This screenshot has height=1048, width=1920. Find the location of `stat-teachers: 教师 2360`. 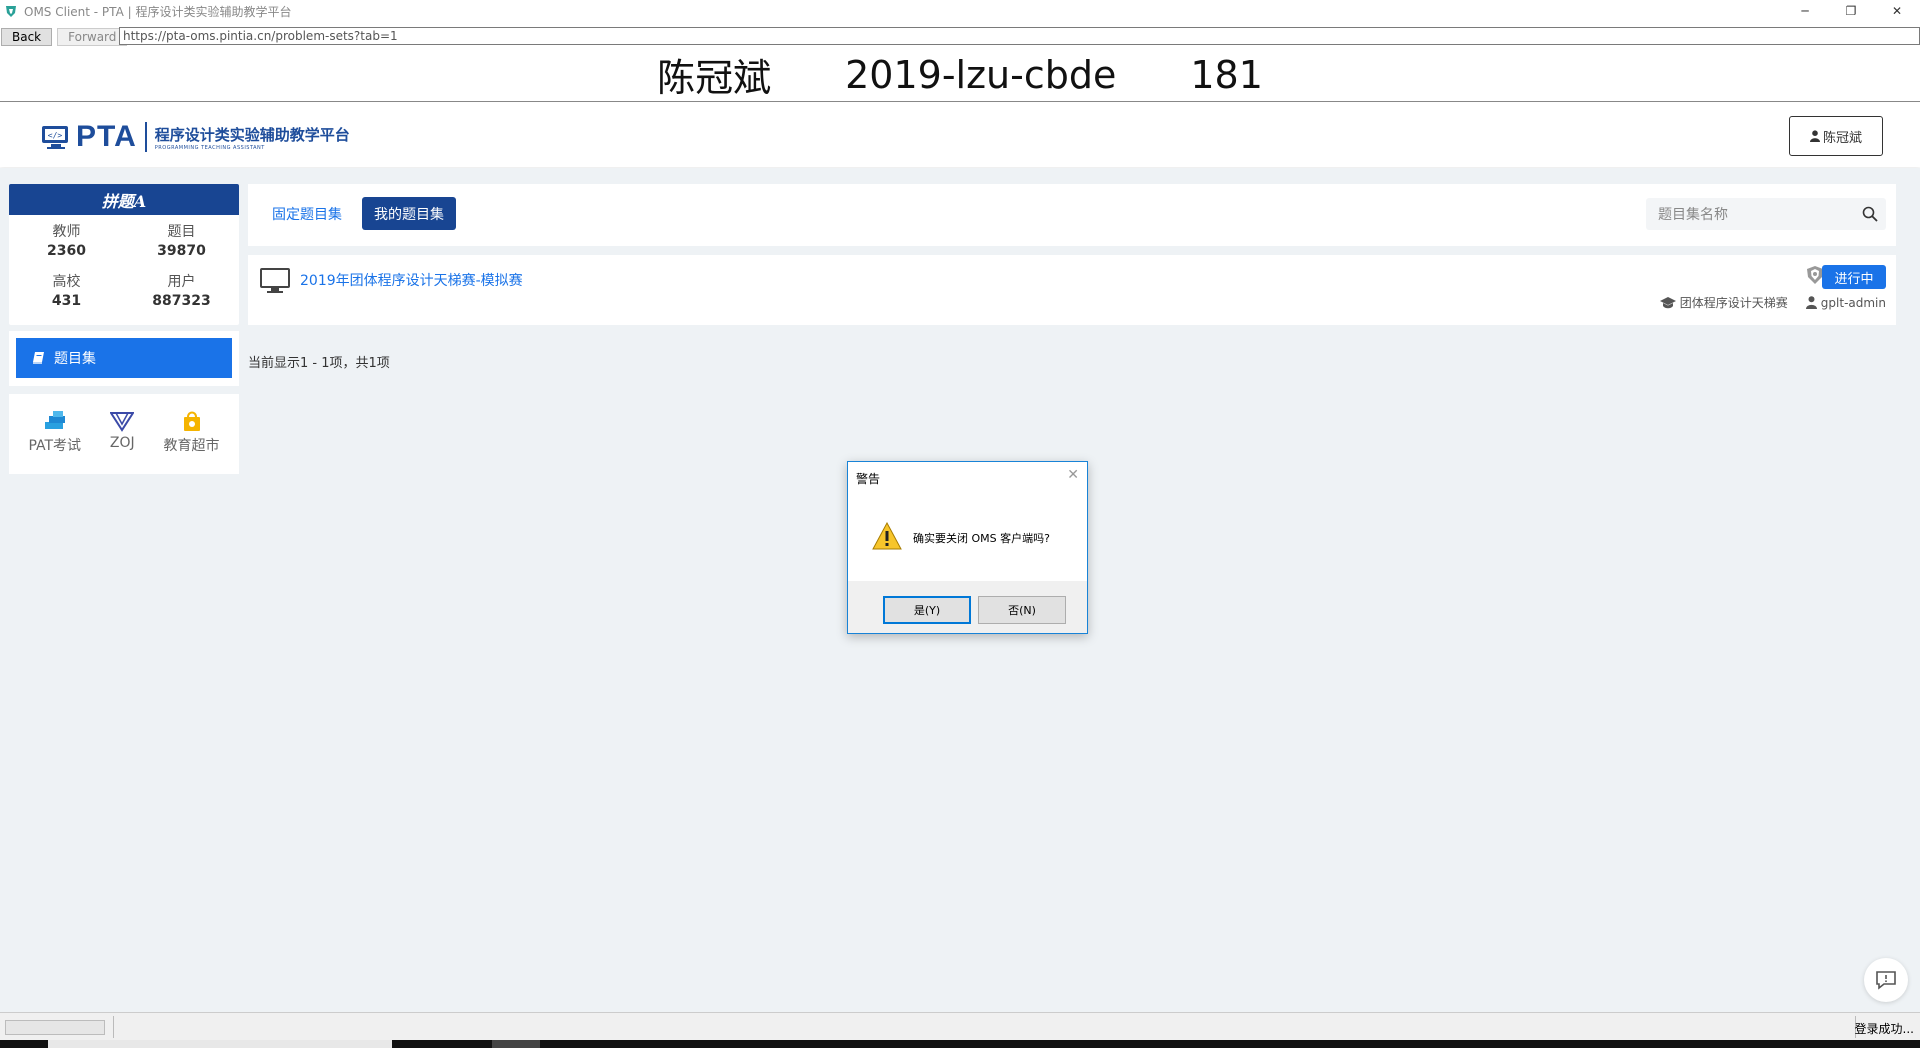

stat-teachers: 教师 2360 is located at coordinates (66, 241).